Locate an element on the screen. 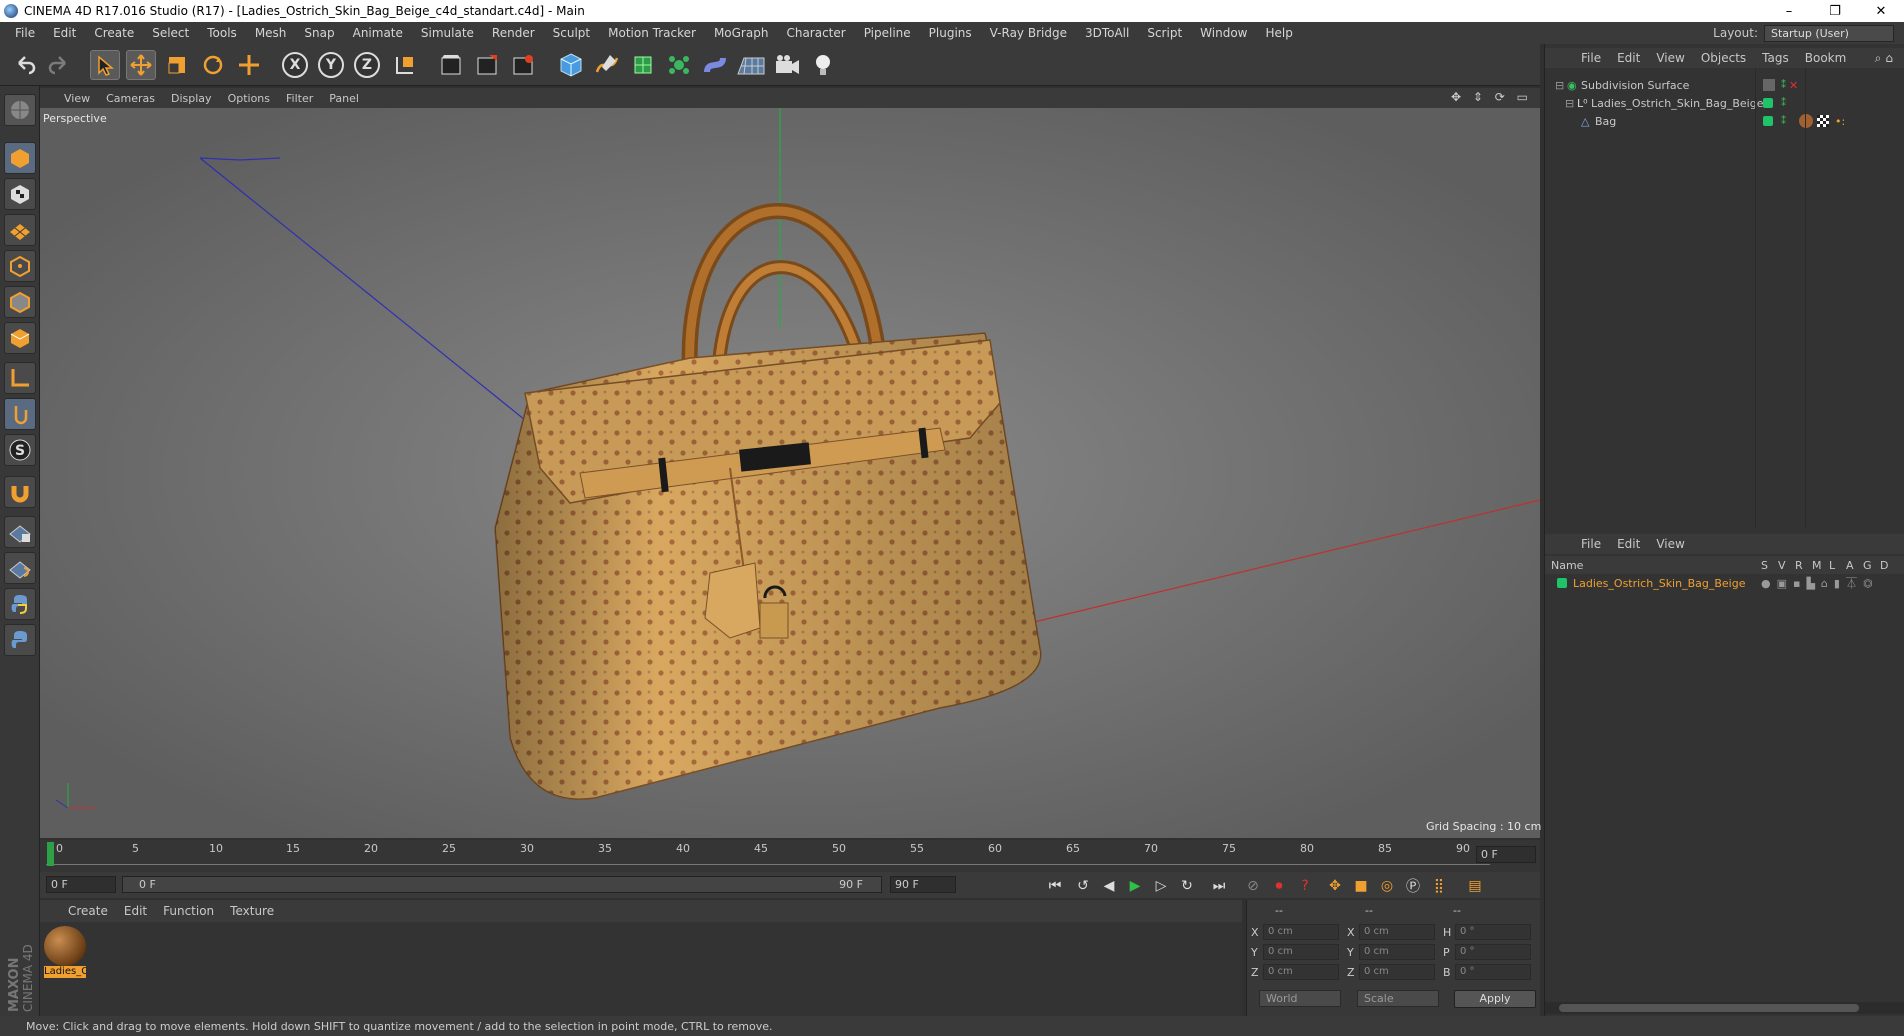  position-x-field: 0 cm is located at coordinates (1301, 932).